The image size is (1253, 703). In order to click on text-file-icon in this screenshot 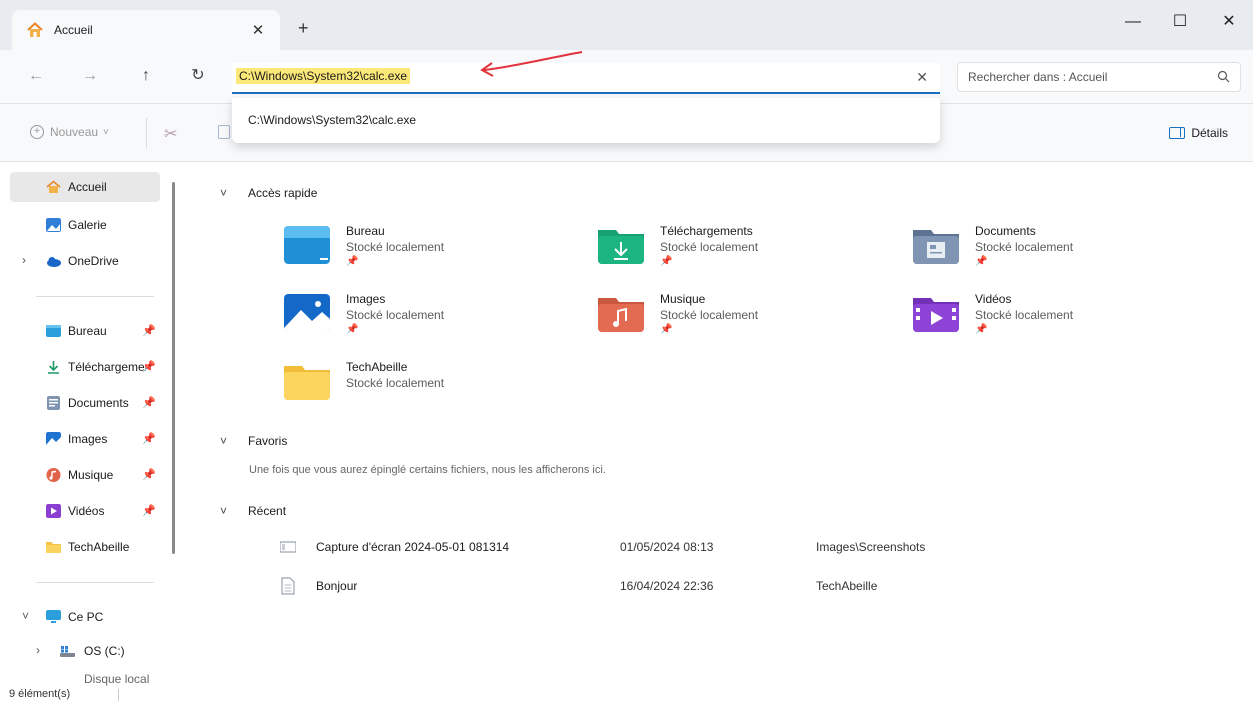, I will do `click(288, 586)`.